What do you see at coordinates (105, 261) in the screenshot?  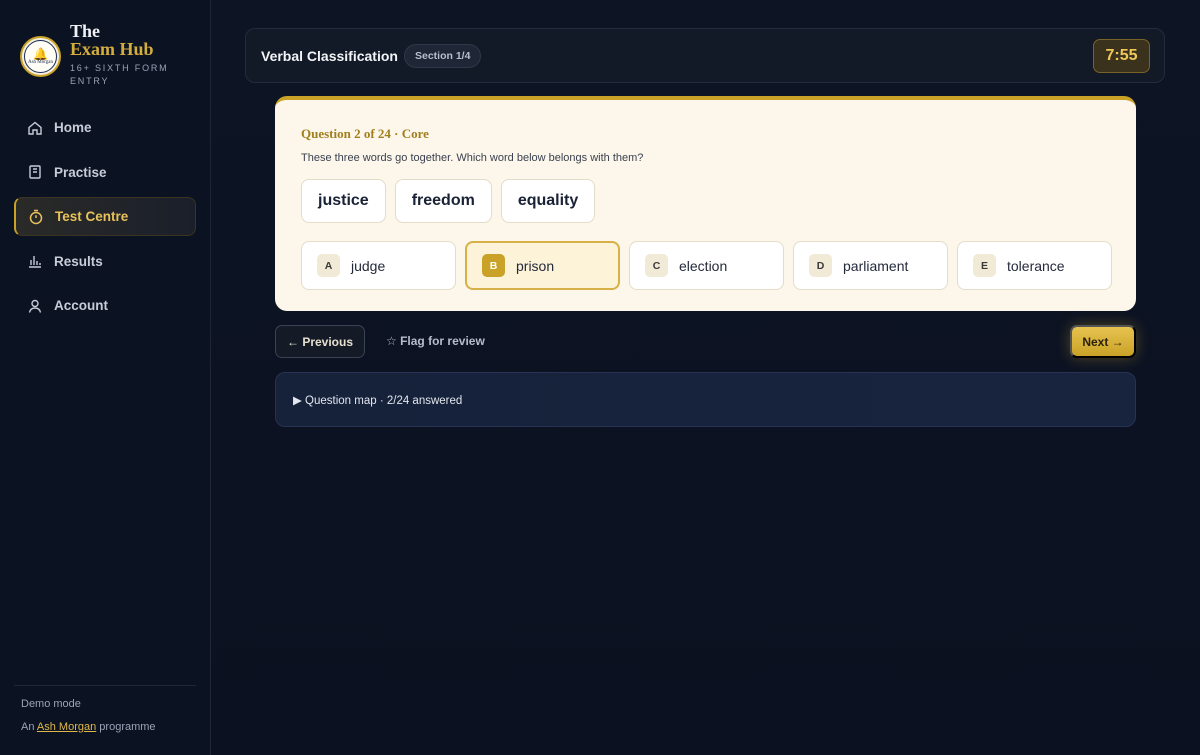 I see `nav-item-results: Results` at bounding box center [105, 261].